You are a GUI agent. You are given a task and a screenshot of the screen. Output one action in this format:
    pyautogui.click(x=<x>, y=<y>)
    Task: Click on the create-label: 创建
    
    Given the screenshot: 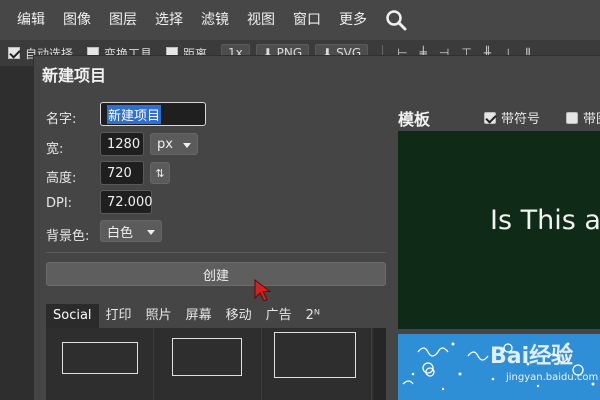 What is the action you would take?
    pyautogui.click(x=215, y=276)
    